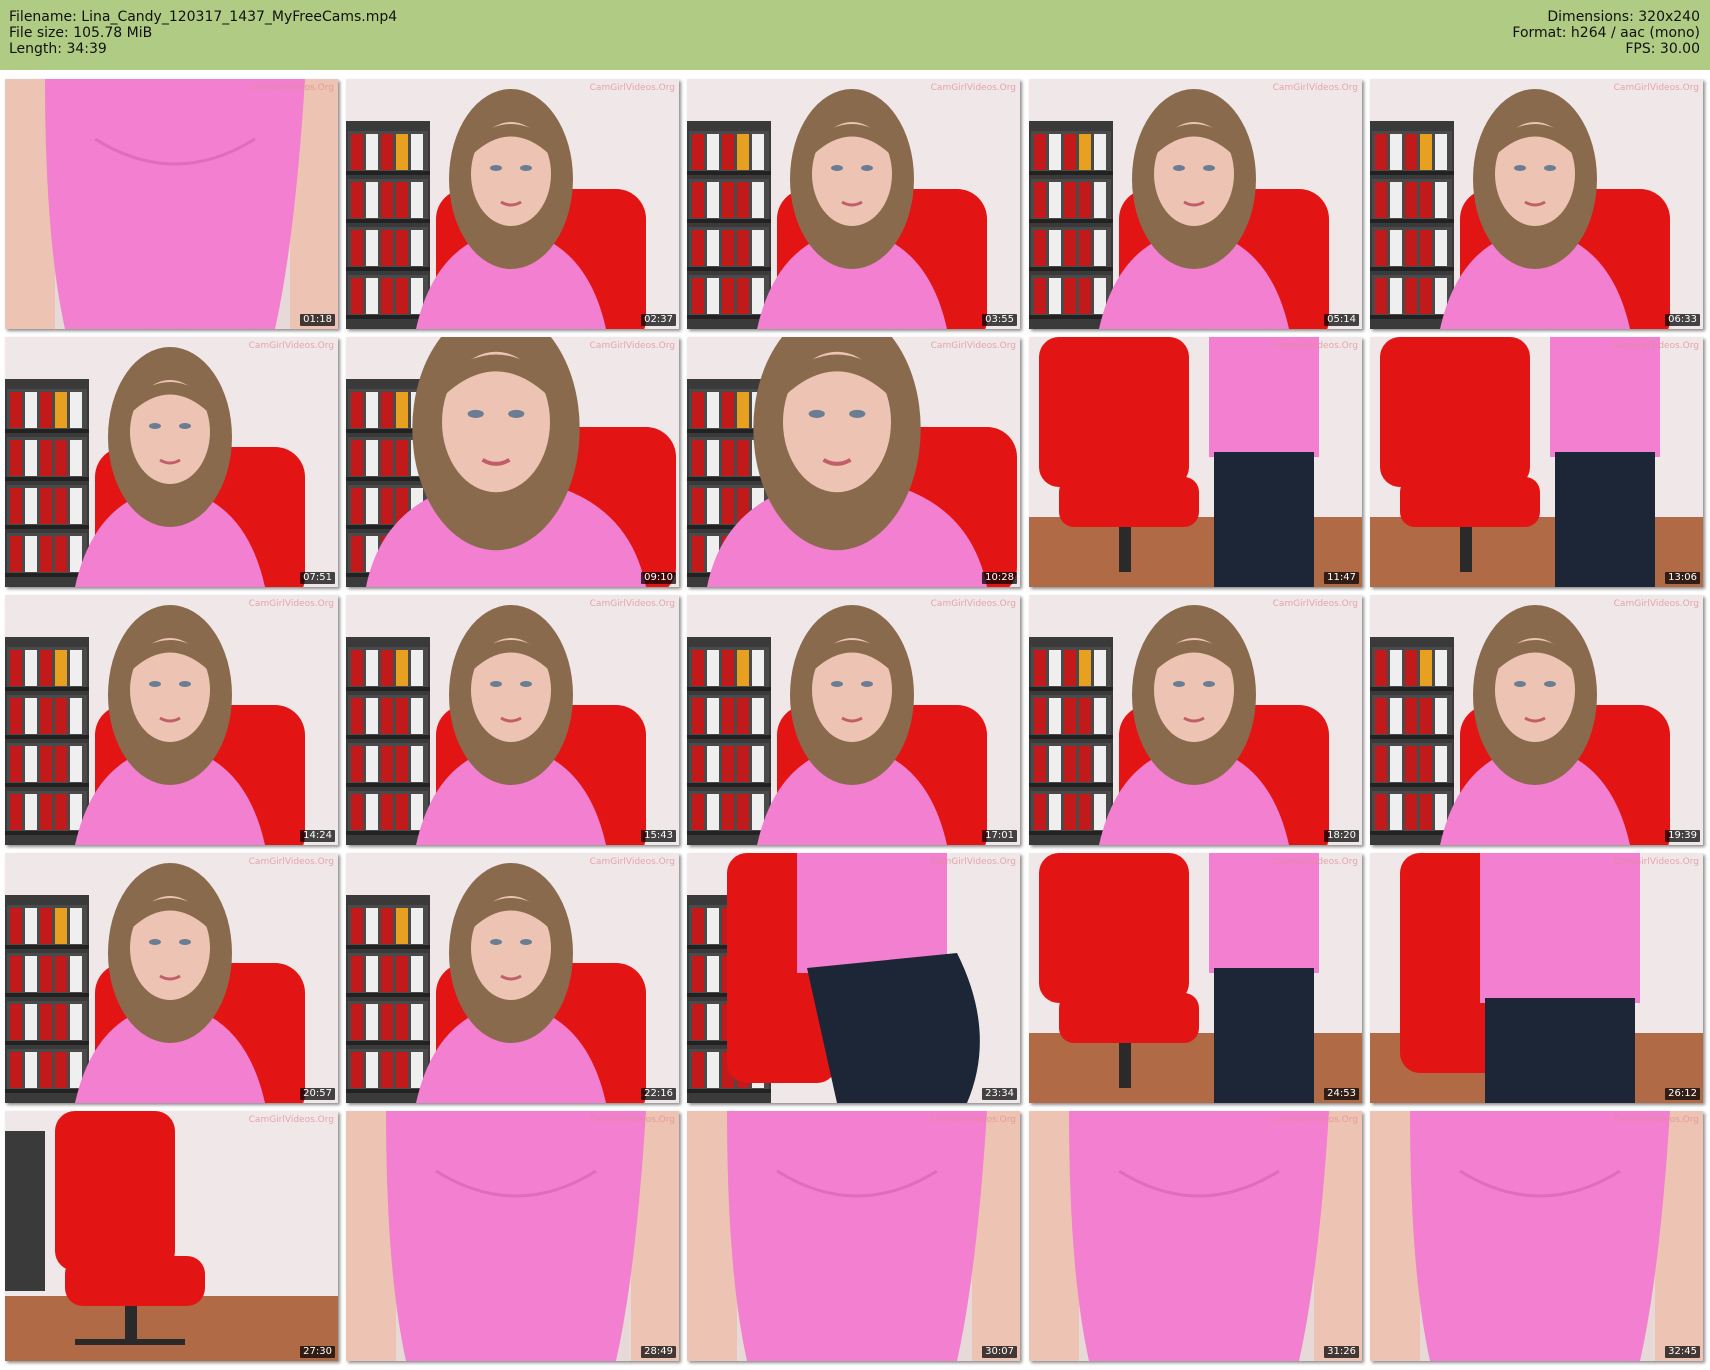 The width and height of the screenshot is (1710, 1370). What do you see at coordinates (1341, 1094) in the screenshot?
I see `timestamp-label: 24:53` at bounding box center [1341, 1094].